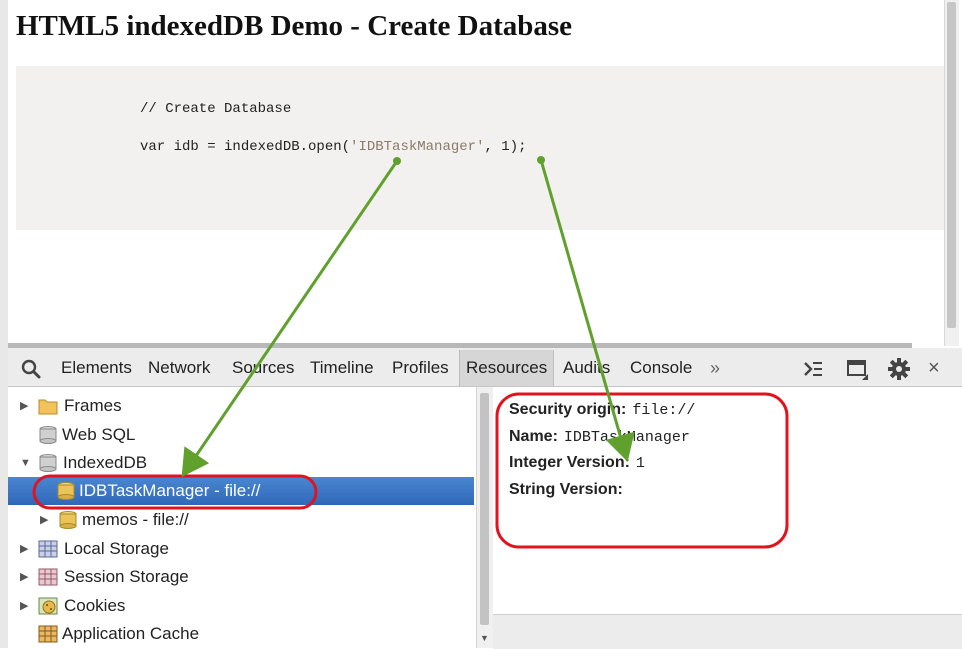  I want to click on tab-network: Network, so click(179, 368).